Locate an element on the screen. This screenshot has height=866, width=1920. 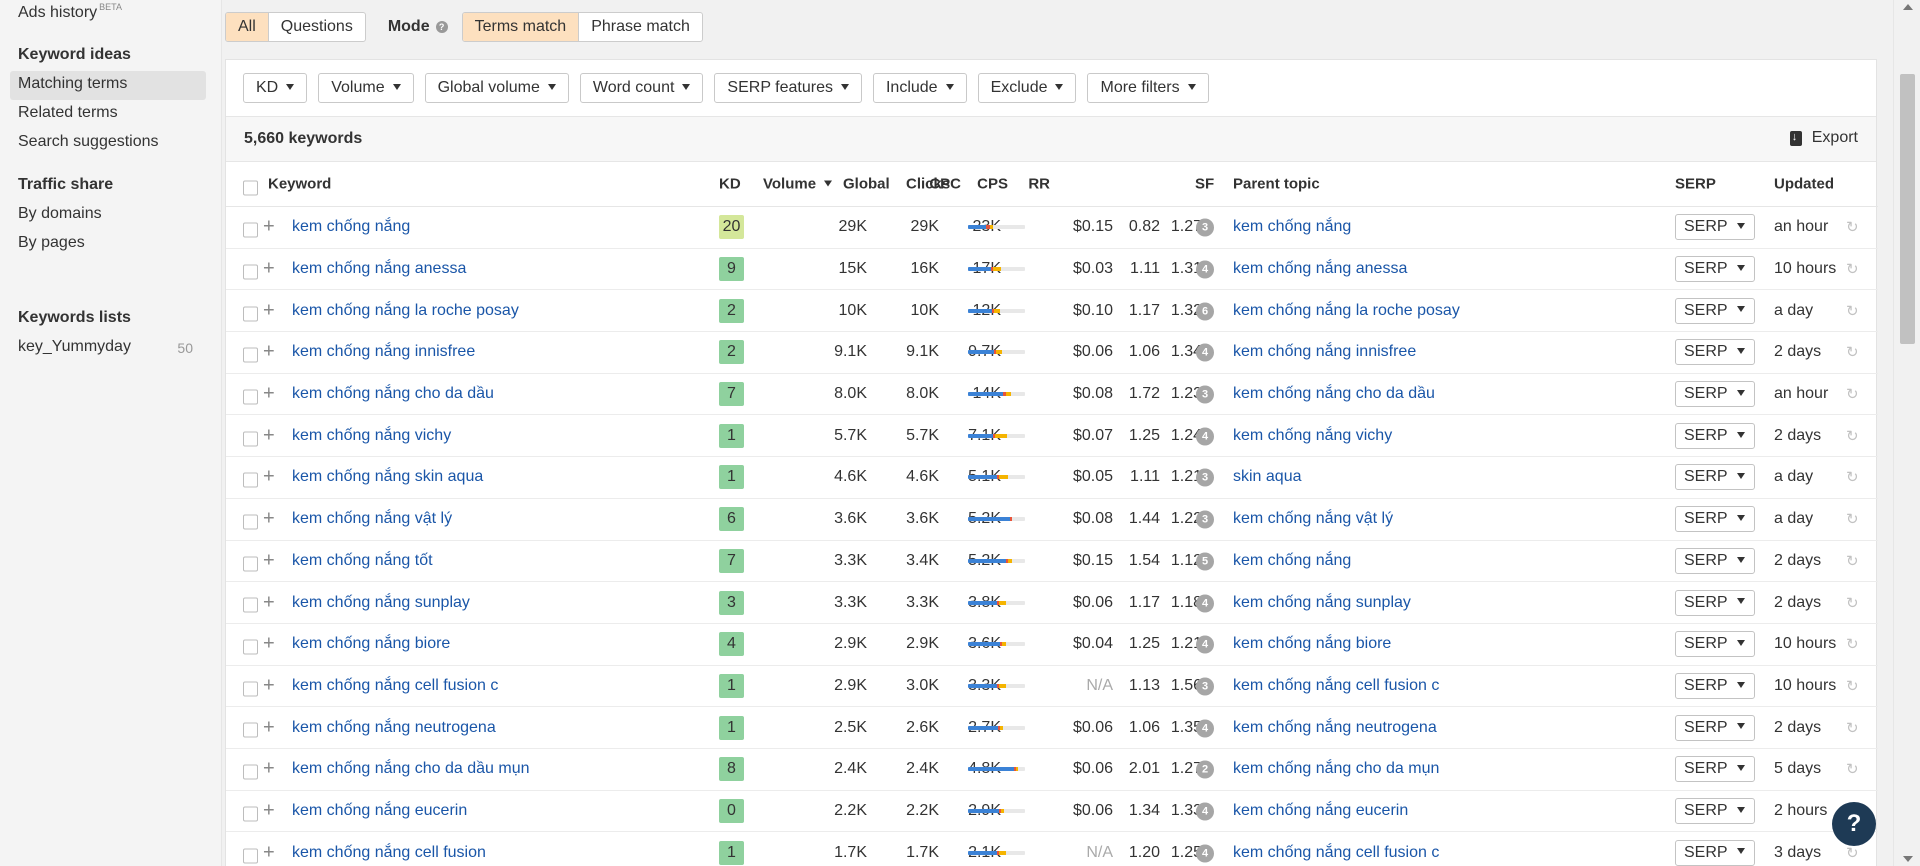
sidebar-item-by-pages: By pages is located at coordinates (51, 243).